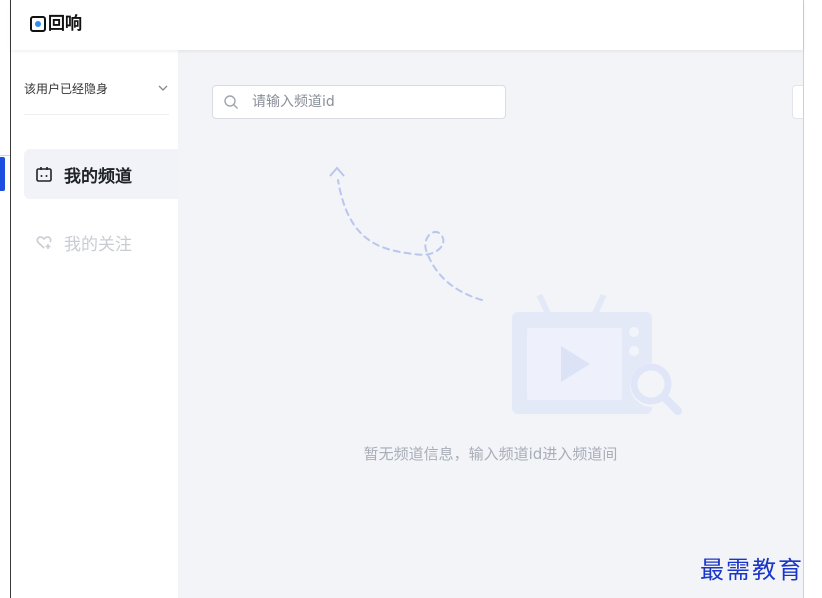  I want to click on top-bar: 回响, so click(407, 25).